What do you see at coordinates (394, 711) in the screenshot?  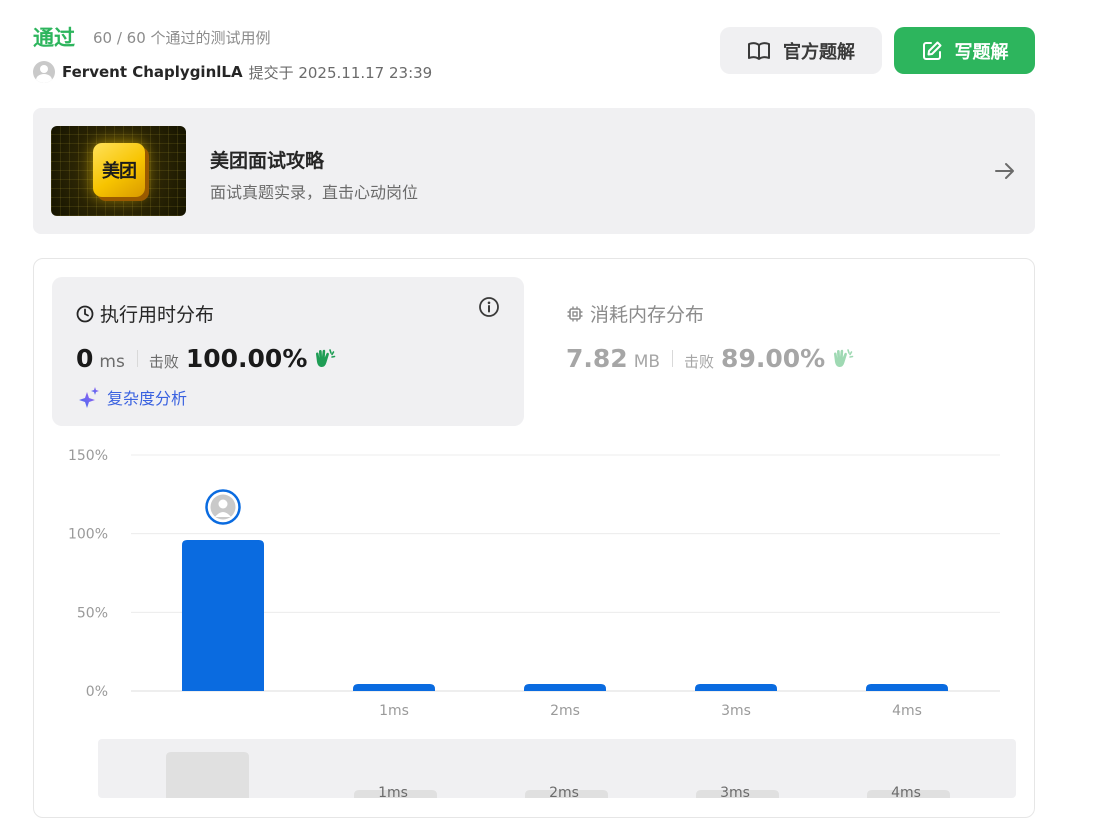 I see `x-tick-label: 1ms` at bounding box center [394, 711].